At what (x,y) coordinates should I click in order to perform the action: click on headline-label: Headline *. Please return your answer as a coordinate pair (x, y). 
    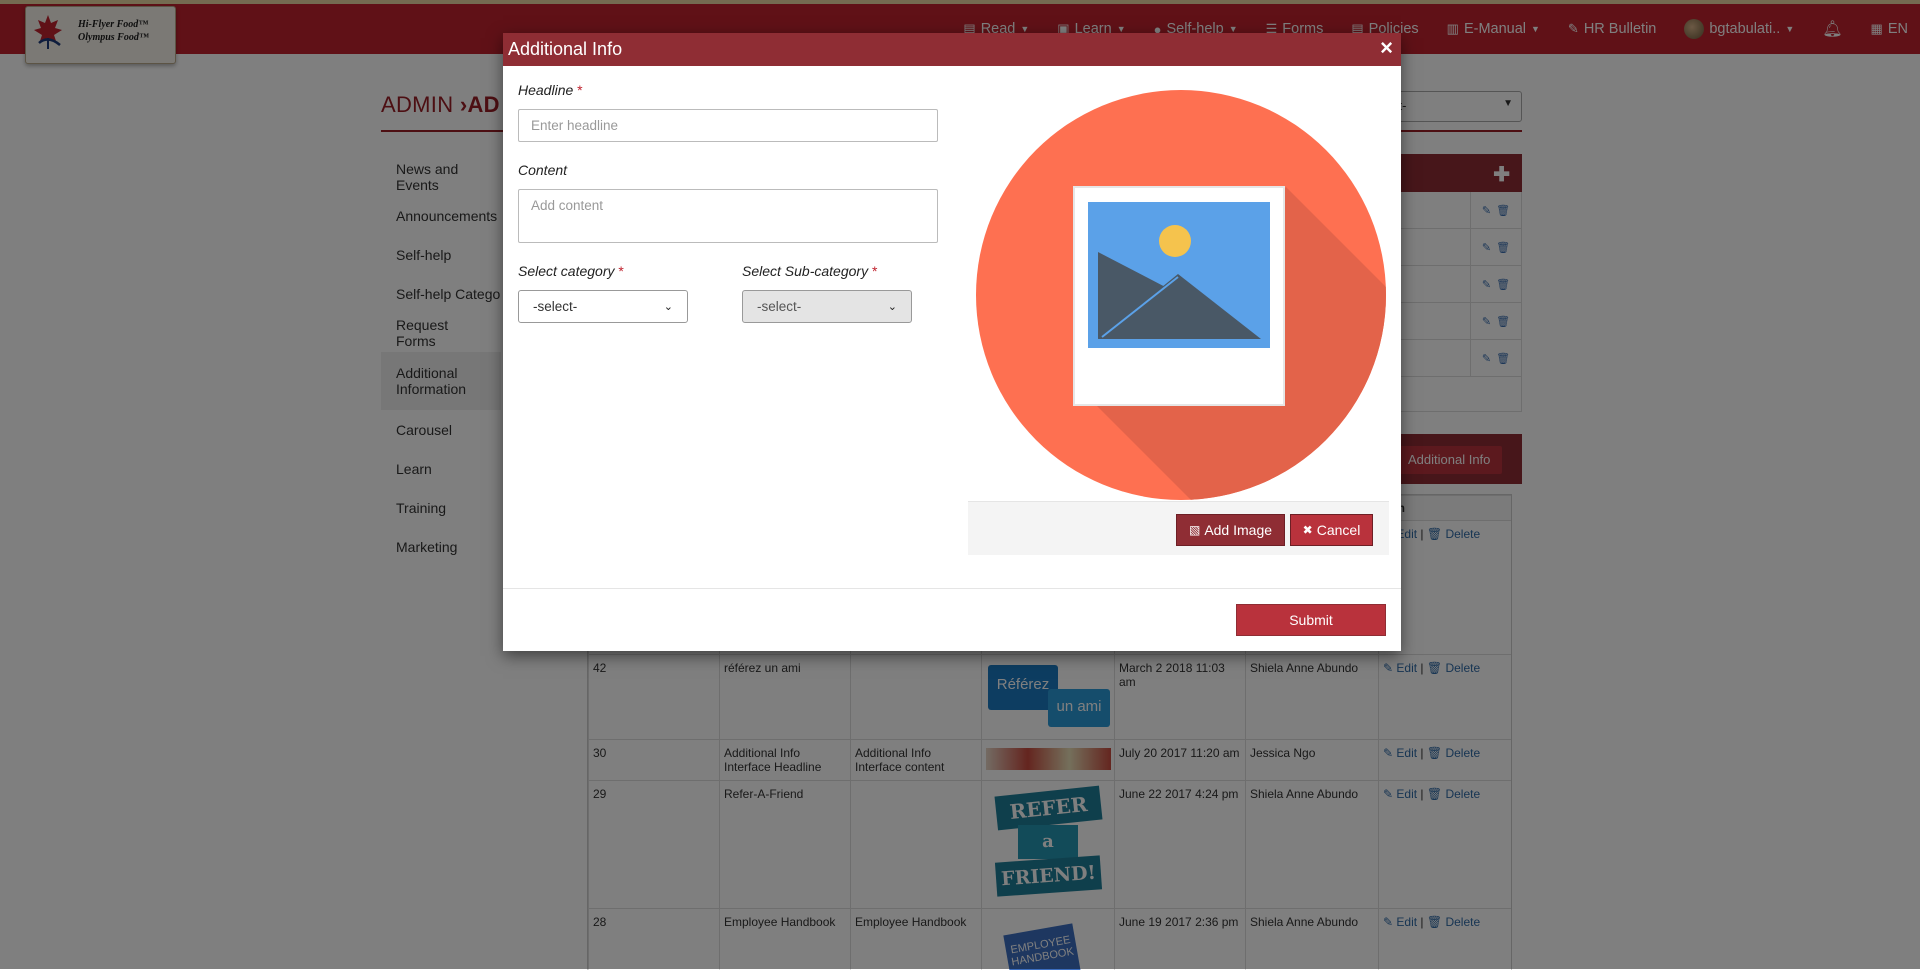
    Looking at the image, I should click on (550, 90).